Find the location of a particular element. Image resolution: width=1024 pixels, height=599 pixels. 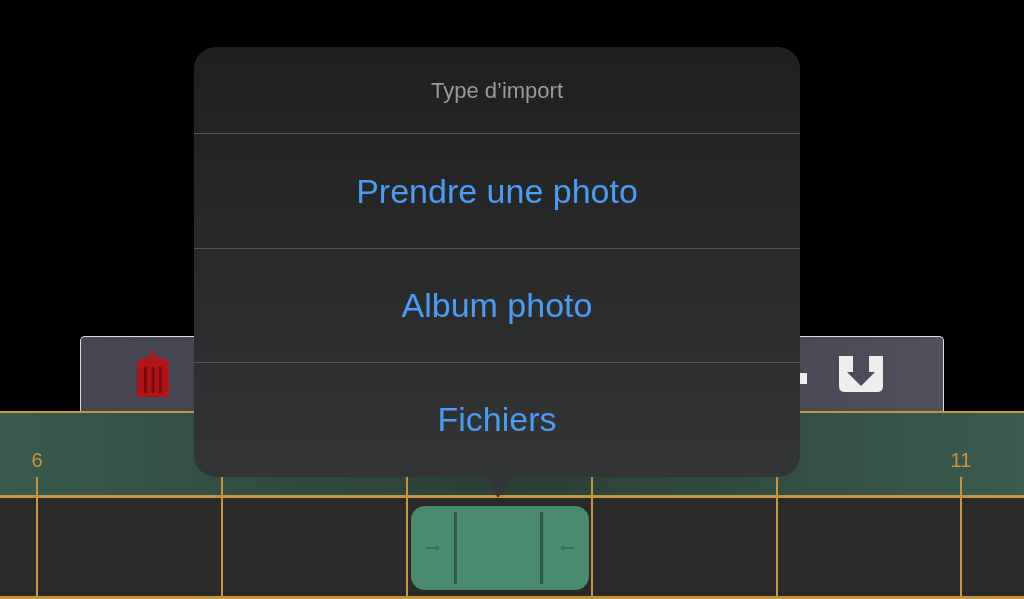

menu-option: Prendre une photo is located at coordinates (497, 191).